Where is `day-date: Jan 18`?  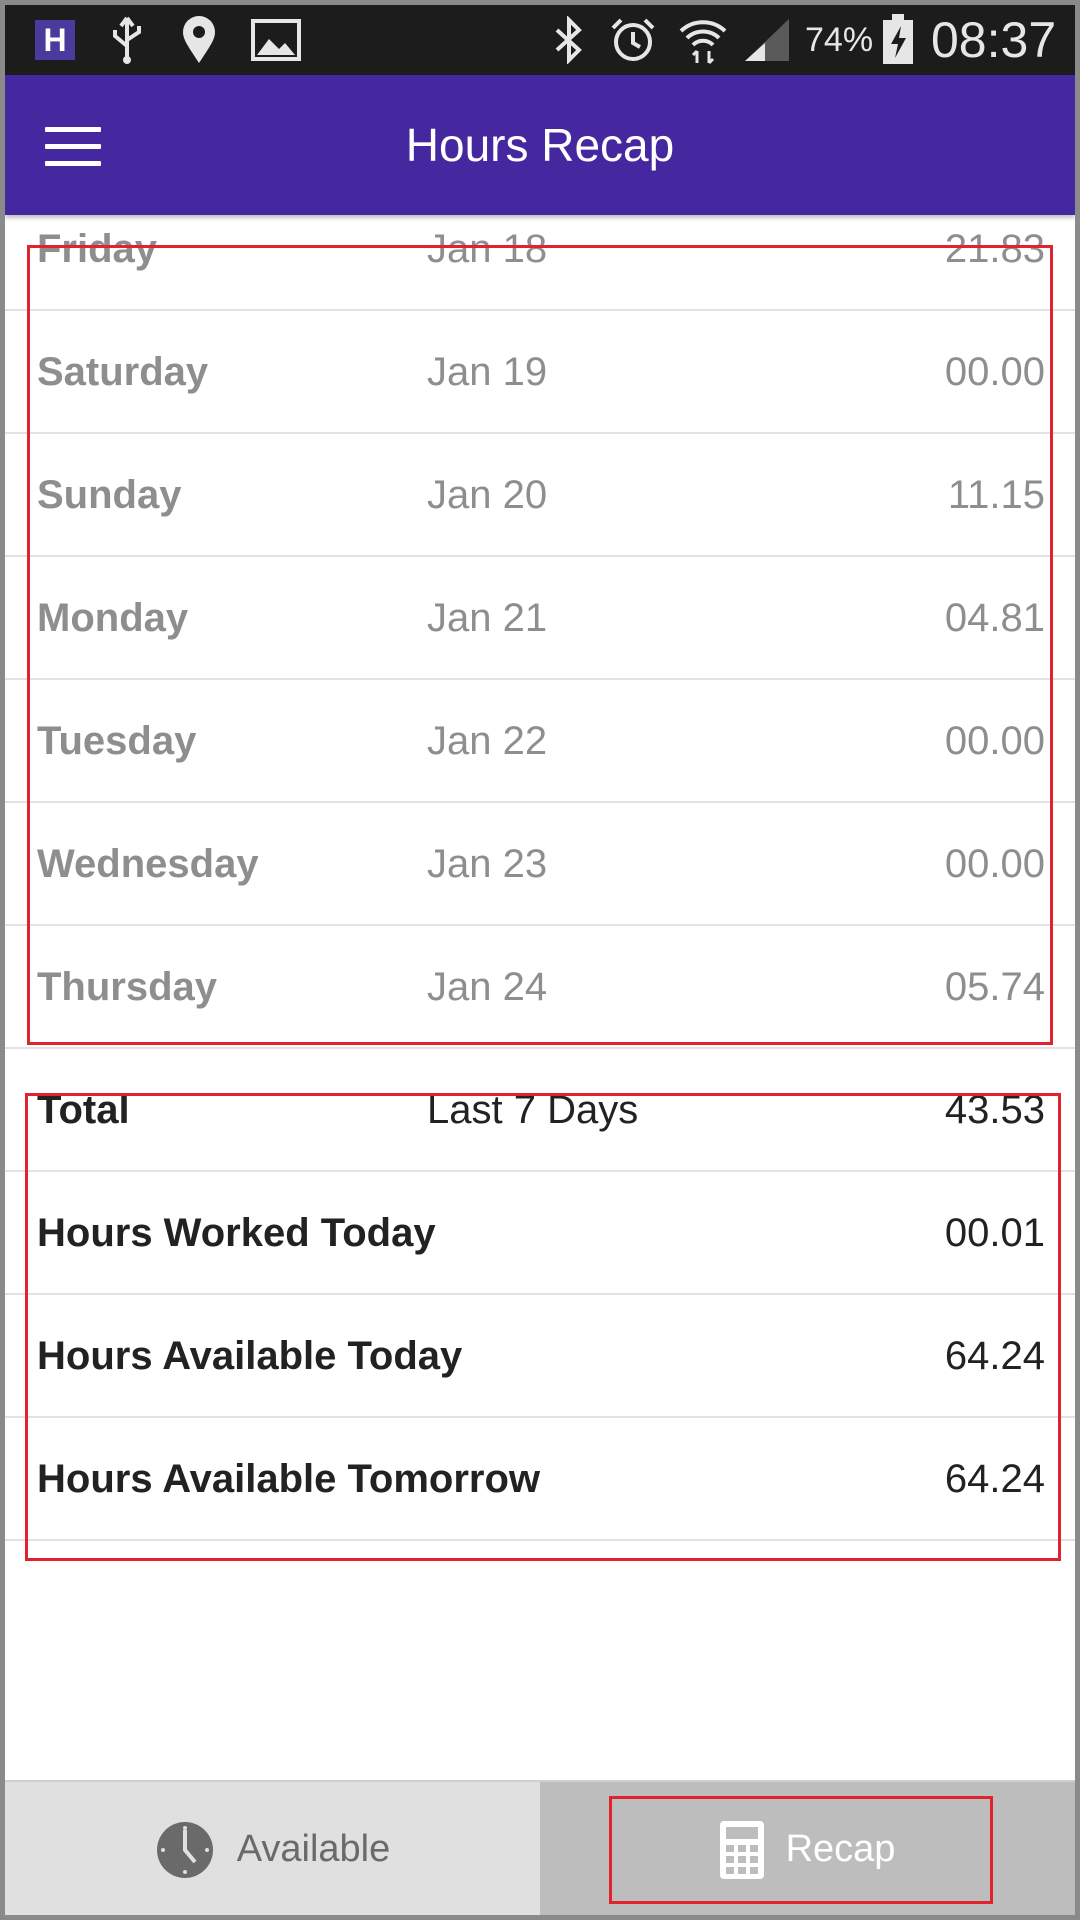
day-date: Jan 18 is located at coordinates (487, 249).